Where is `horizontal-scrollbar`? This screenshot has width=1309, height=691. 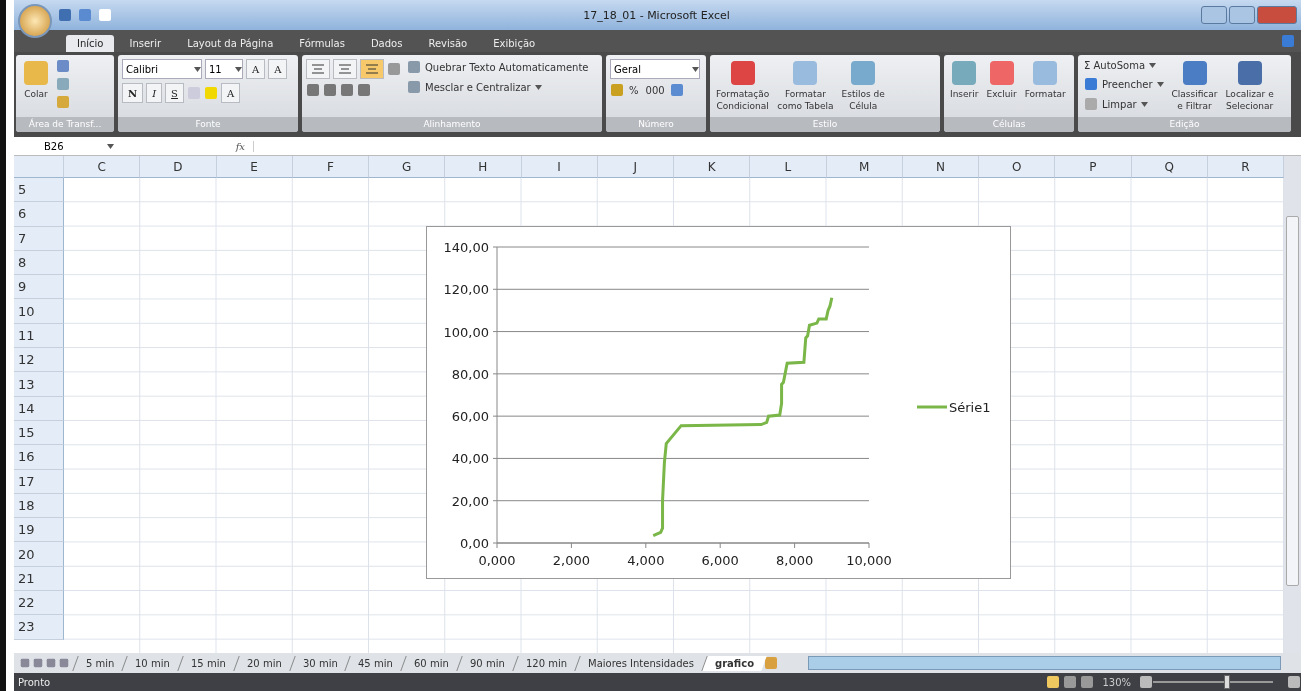
horizontal-scrollbar is located at coordinates (1044, 663).